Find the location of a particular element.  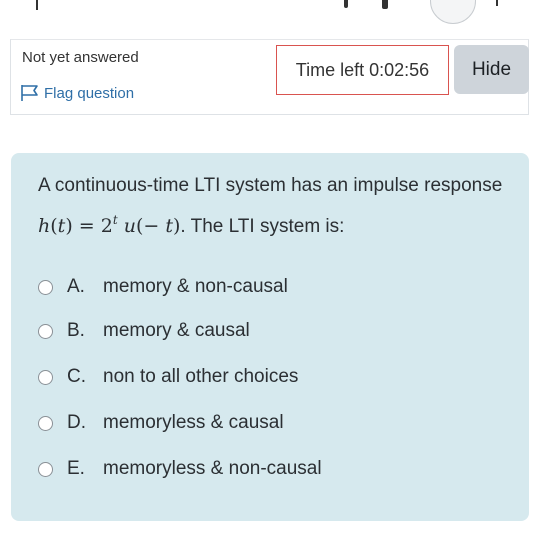

flag-question-link: Flag question is located at coordinates (77, 93).